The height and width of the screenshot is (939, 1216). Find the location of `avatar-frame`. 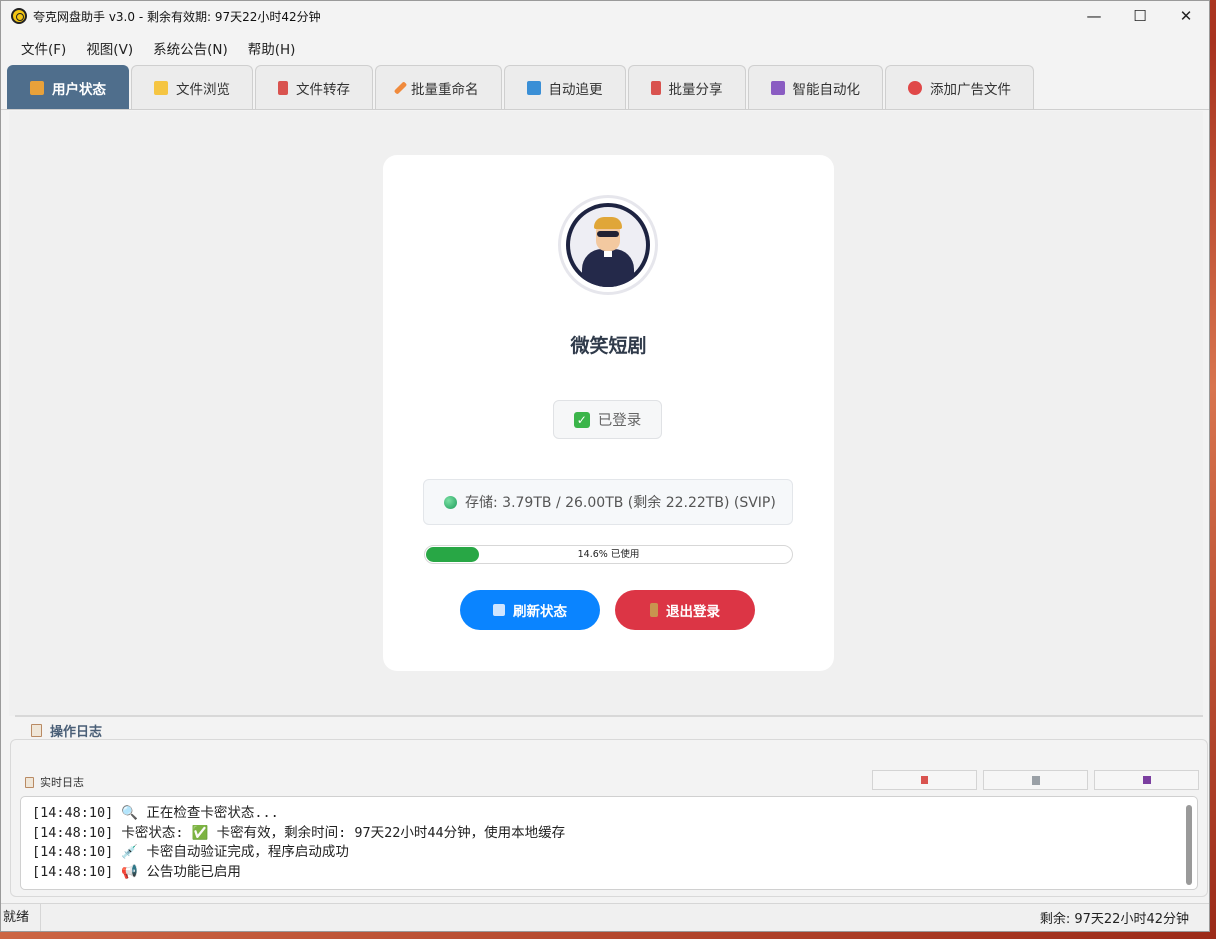

avatar-frame is located at coordinates (608, 245).